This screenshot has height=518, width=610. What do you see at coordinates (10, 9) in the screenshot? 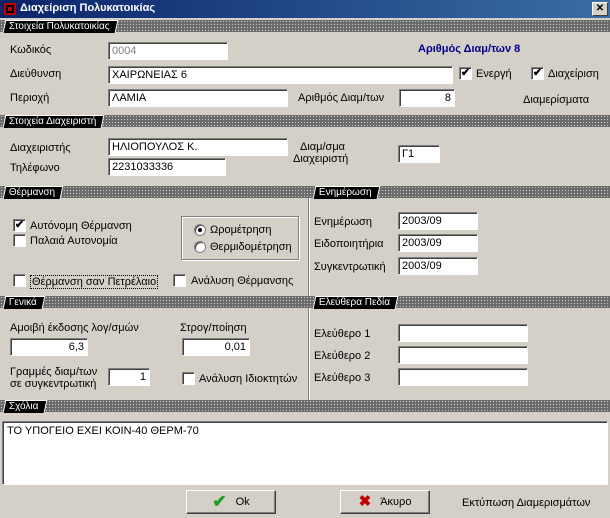
I see `app-icon` at bounding box center [10, 9].